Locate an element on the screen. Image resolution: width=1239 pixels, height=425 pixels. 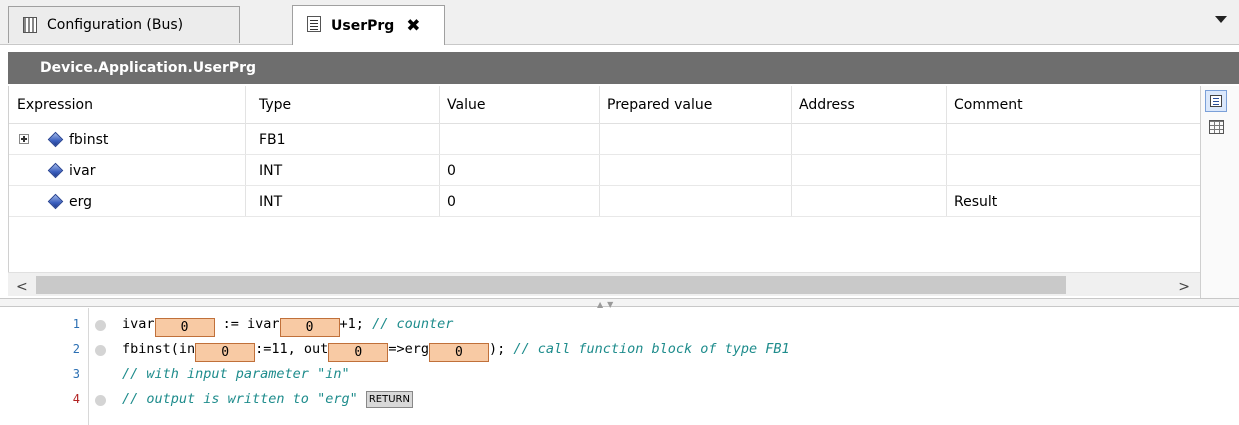
expand-icon is located at coordinates (24, 139).